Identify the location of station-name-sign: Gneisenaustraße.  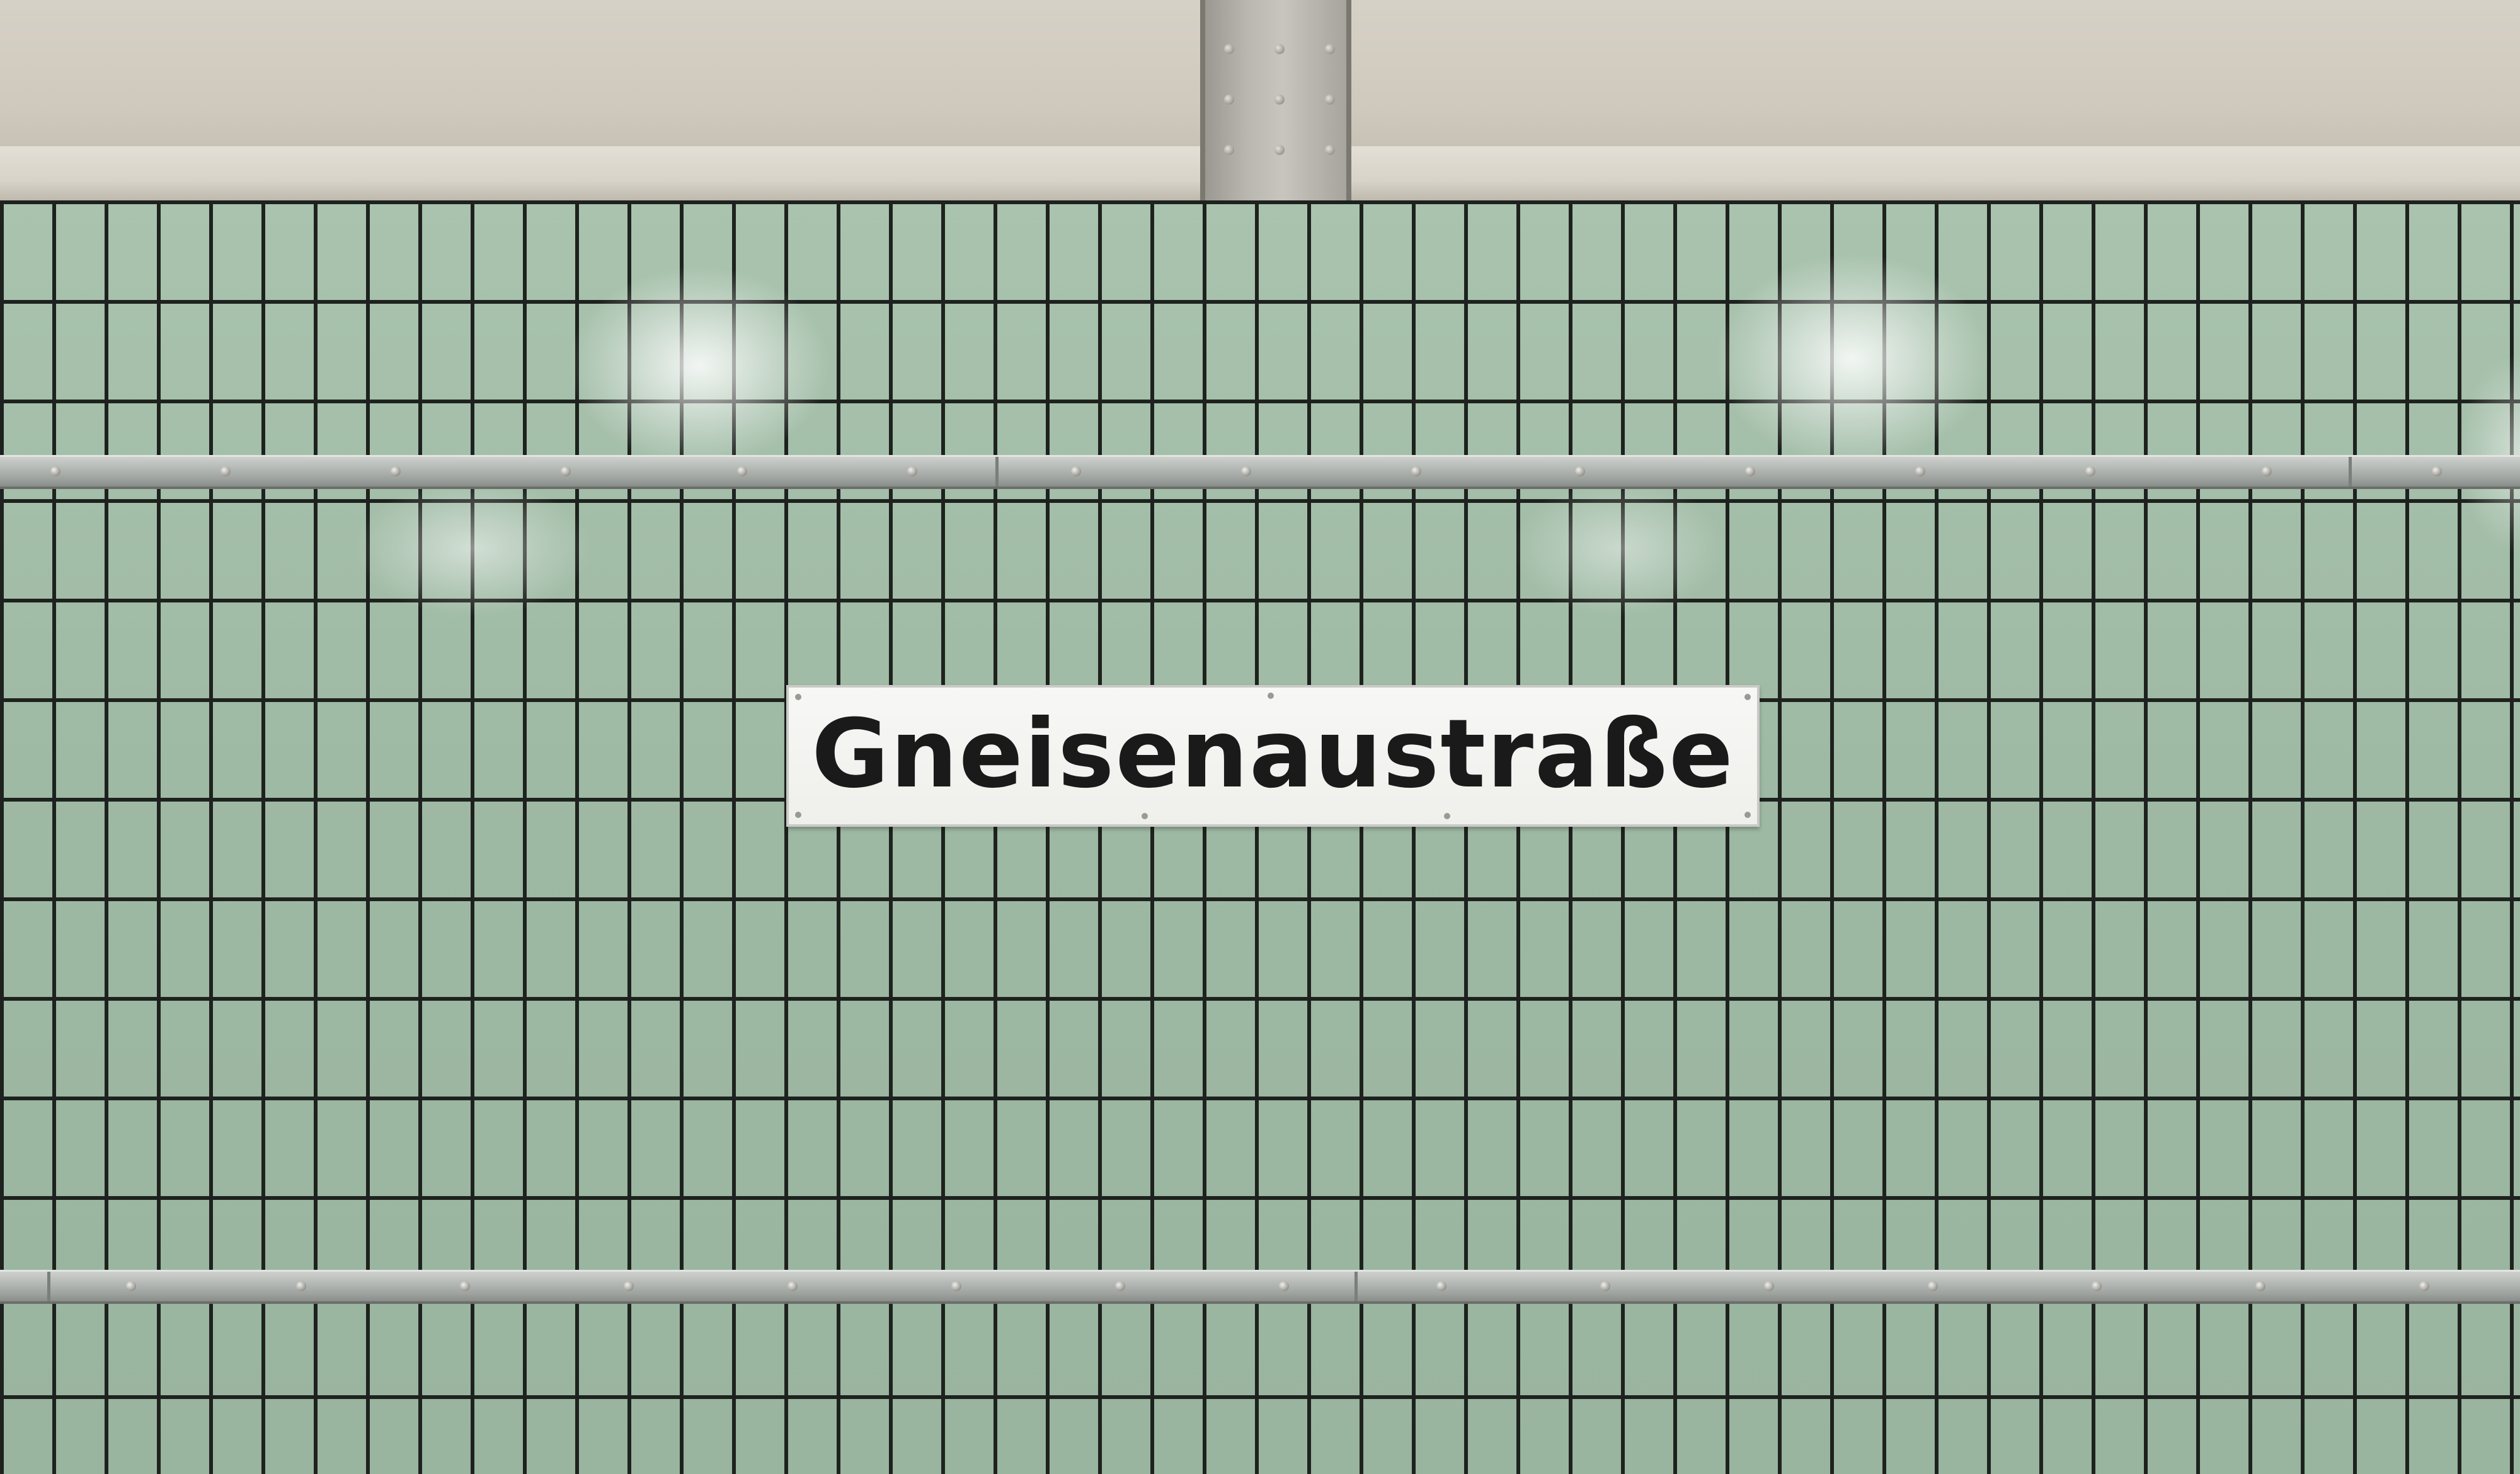
(1273, 756).